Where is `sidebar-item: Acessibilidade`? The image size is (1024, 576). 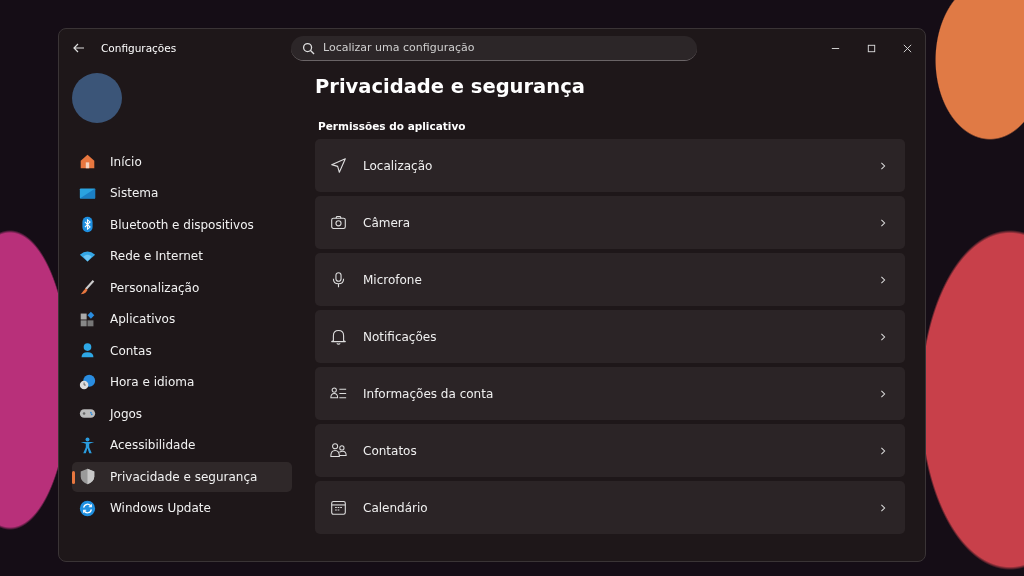 sidebar-item: Acessibilidade is located at coordinates (182, 445).